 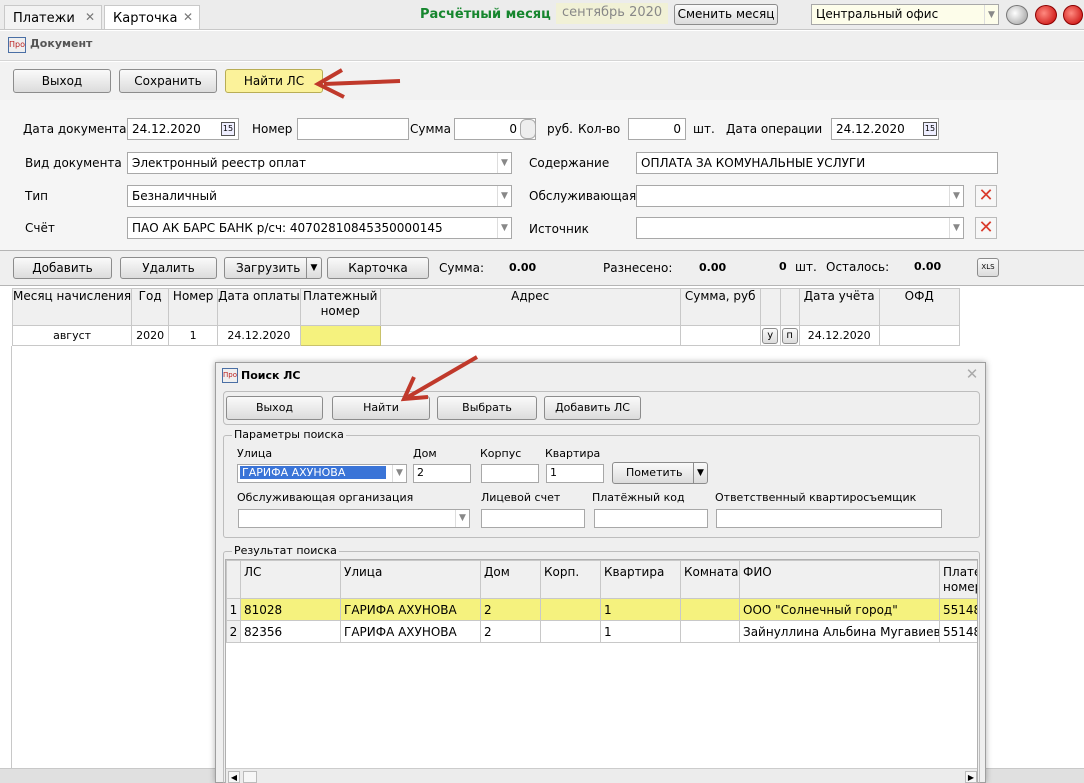 I want to click on tab-payments: Платежи ✕, so click(x=53, y=17).